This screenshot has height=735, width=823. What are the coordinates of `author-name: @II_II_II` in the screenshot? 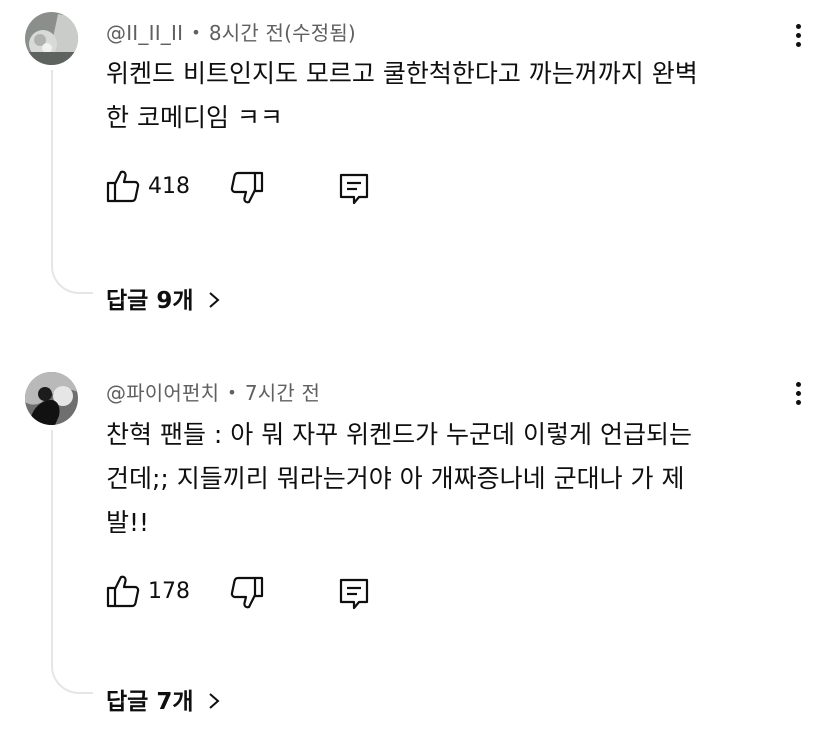 It's located at (144, 33).